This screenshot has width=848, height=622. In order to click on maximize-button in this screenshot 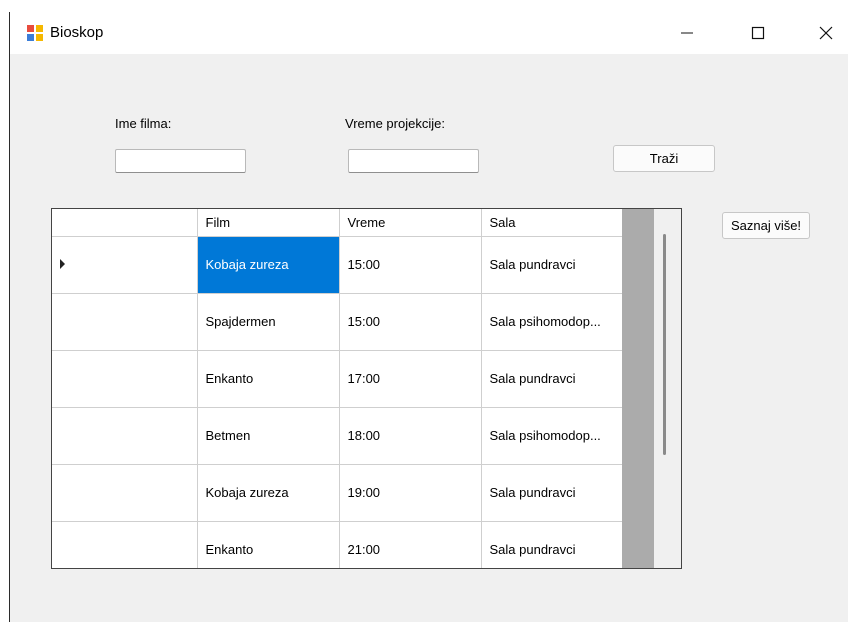, I will do `click(758, 33)`.